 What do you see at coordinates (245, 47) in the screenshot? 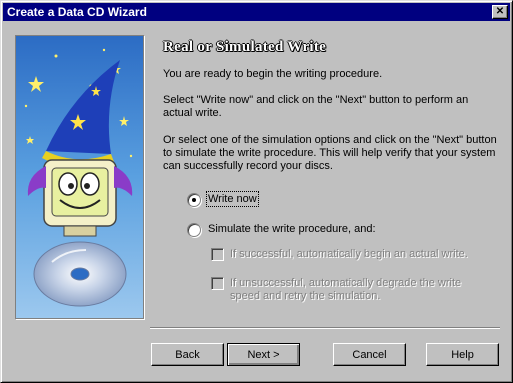
I see `page-heading: Real or Simulated Write` at bounding box center [245, 47].